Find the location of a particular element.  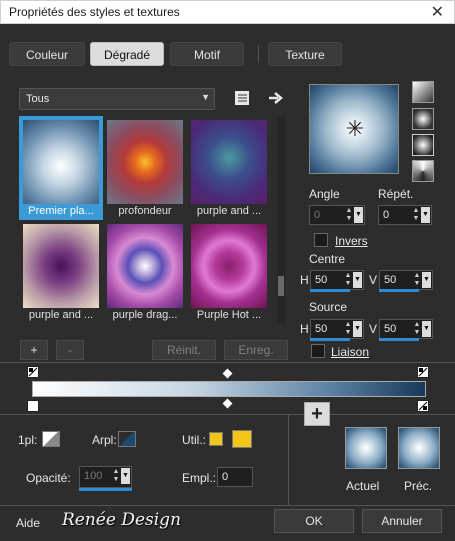

center-point-icon: ✳ is located at coordinates (355, 129).